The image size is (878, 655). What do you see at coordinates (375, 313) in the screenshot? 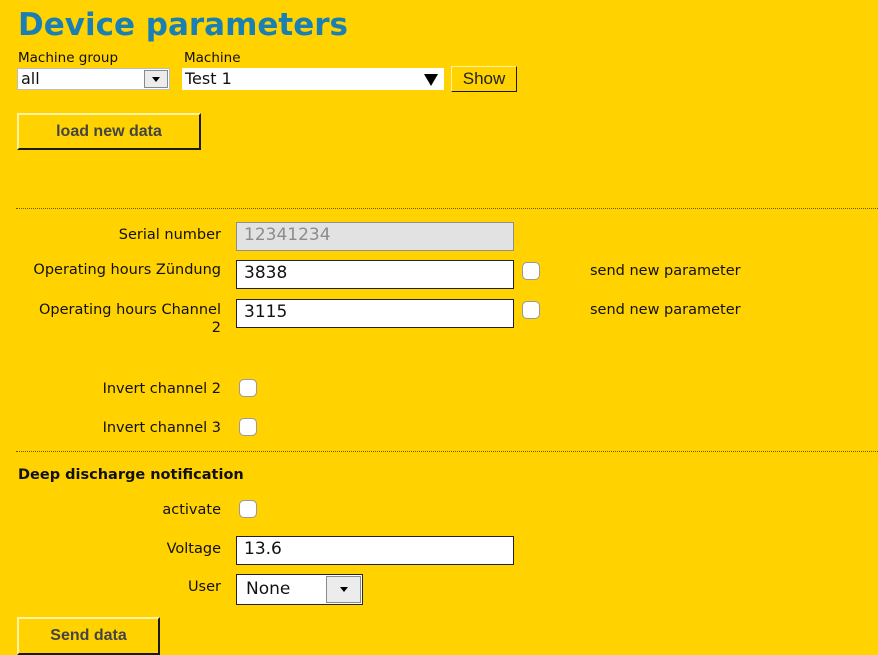
I see `operating-hours-channel2-field: 3115` at bounding box center [375, 313].